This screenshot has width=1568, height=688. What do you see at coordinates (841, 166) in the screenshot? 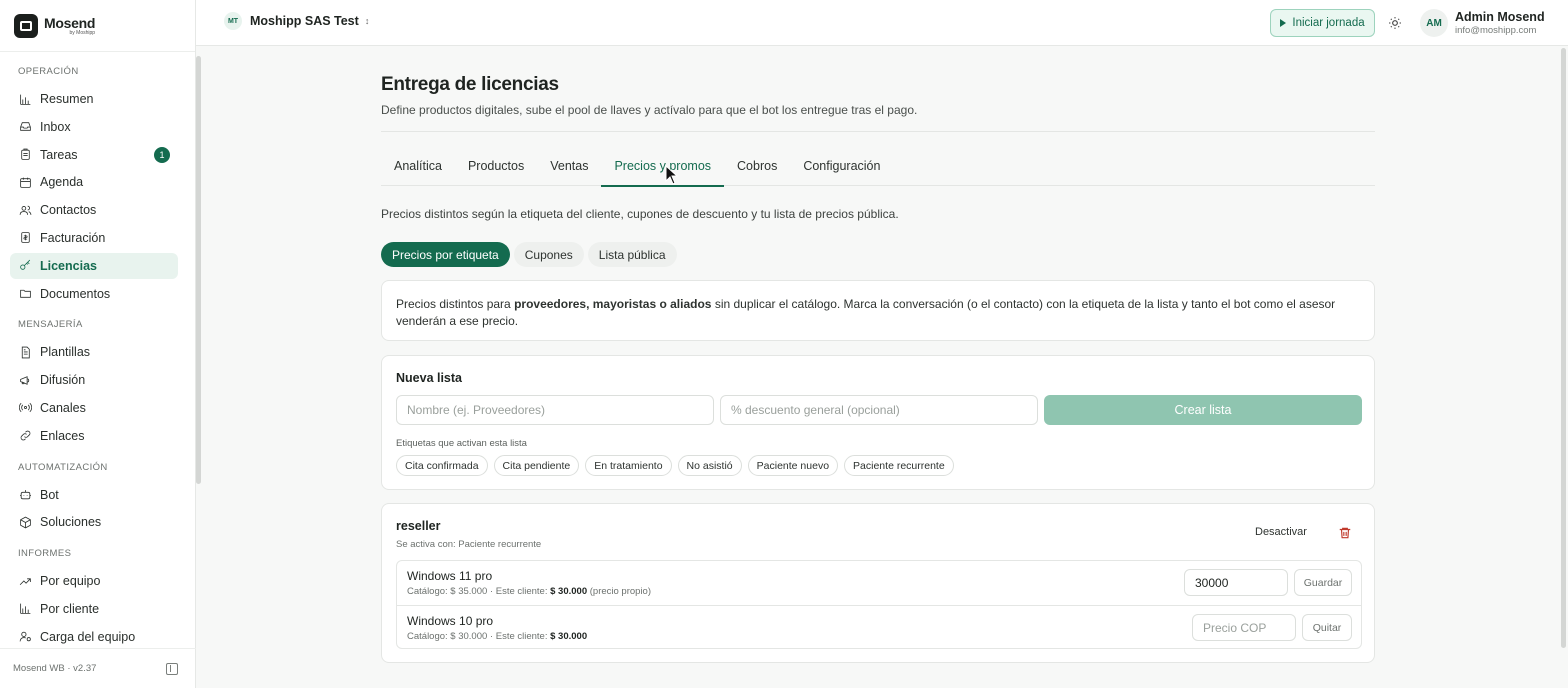
I see `tab-configuración: Configuración` at bounding box center [841, 166].